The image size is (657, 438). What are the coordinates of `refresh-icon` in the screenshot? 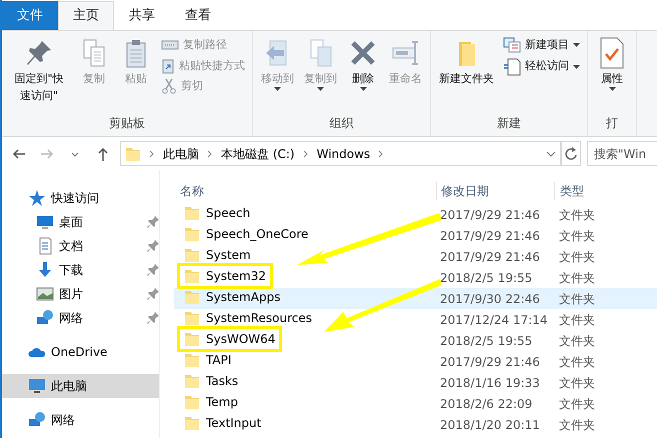 It's located at (571, 154).